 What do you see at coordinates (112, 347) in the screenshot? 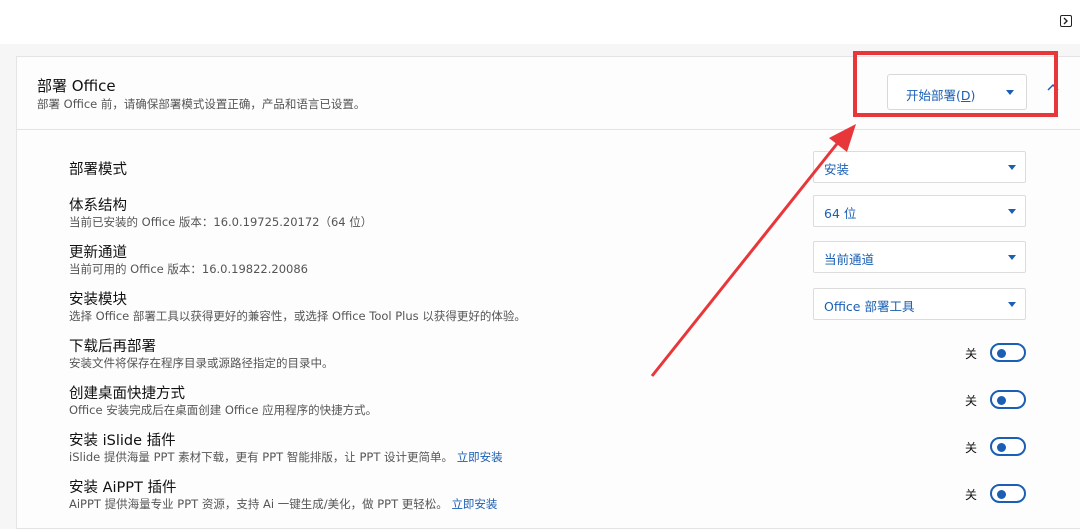
I see `download-then-deploy-title: 下载后再部署` at bounding box center [112, 347].